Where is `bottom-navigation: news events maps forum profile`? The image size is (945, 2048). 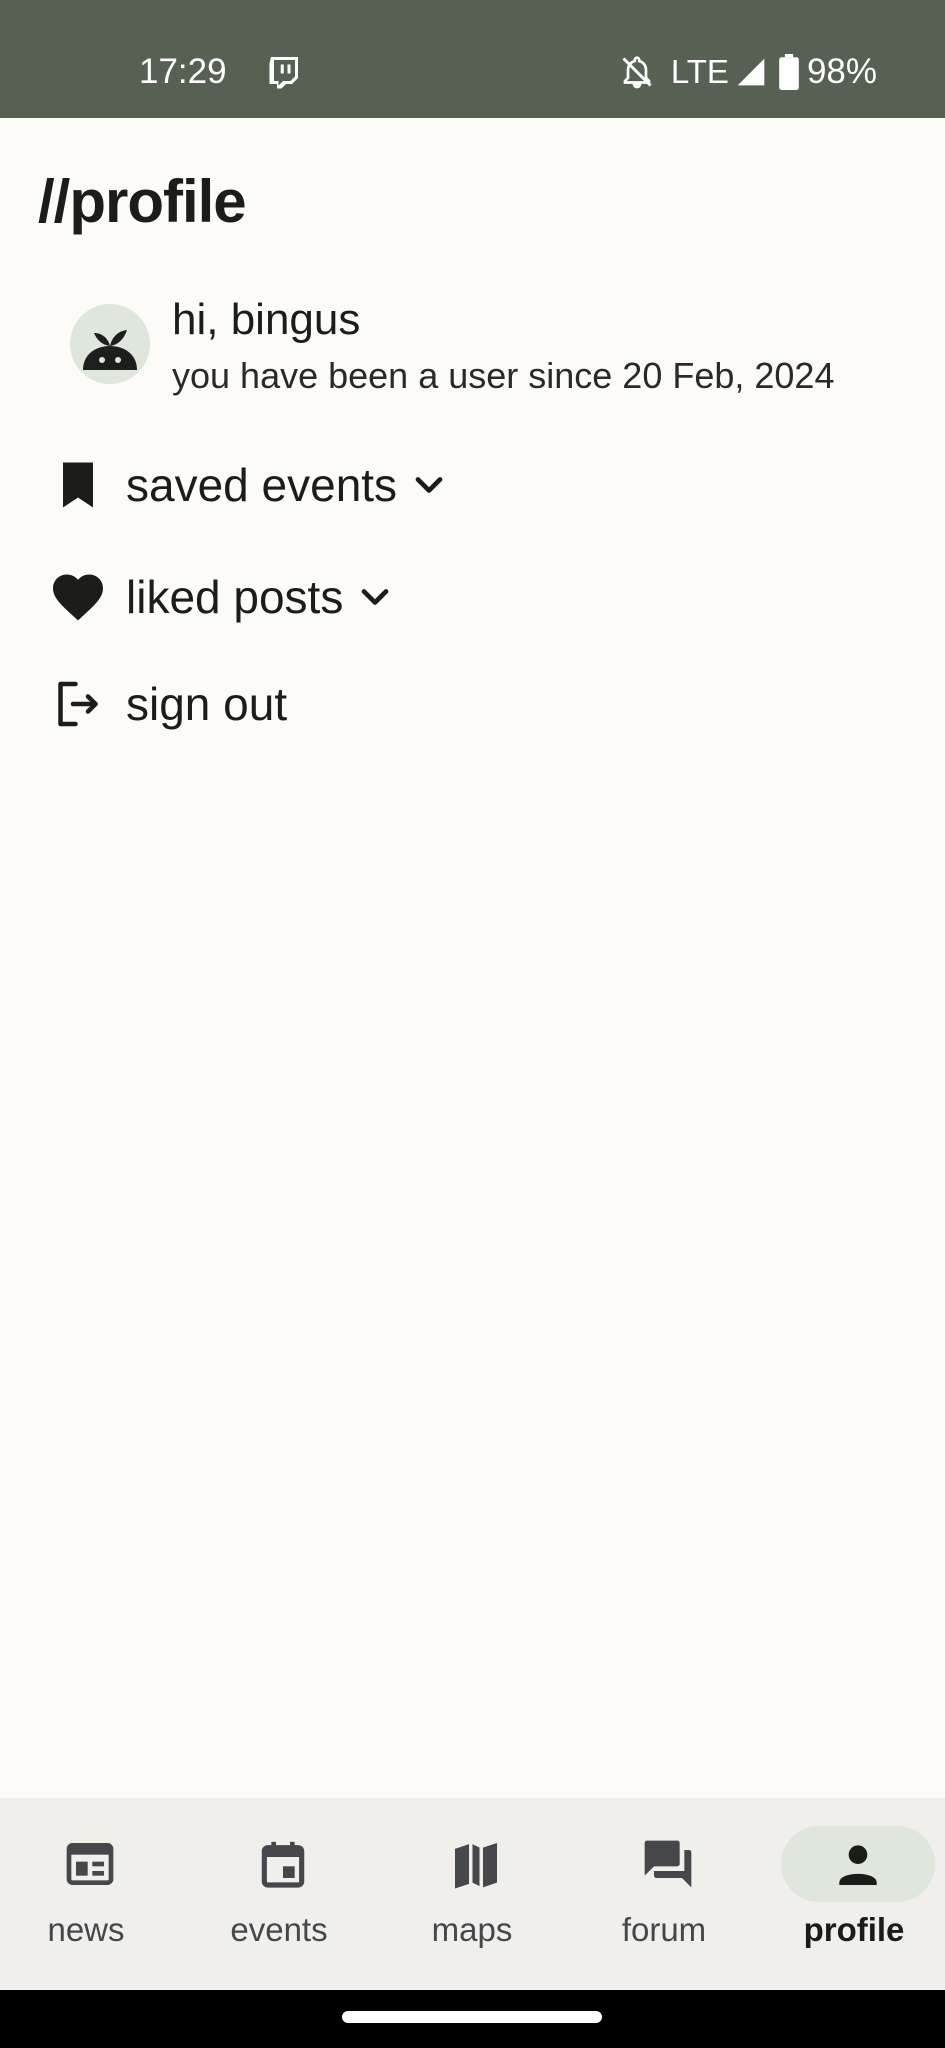
bottom-navigation: news events maps forum profile is located at coordinates (472, 1894).